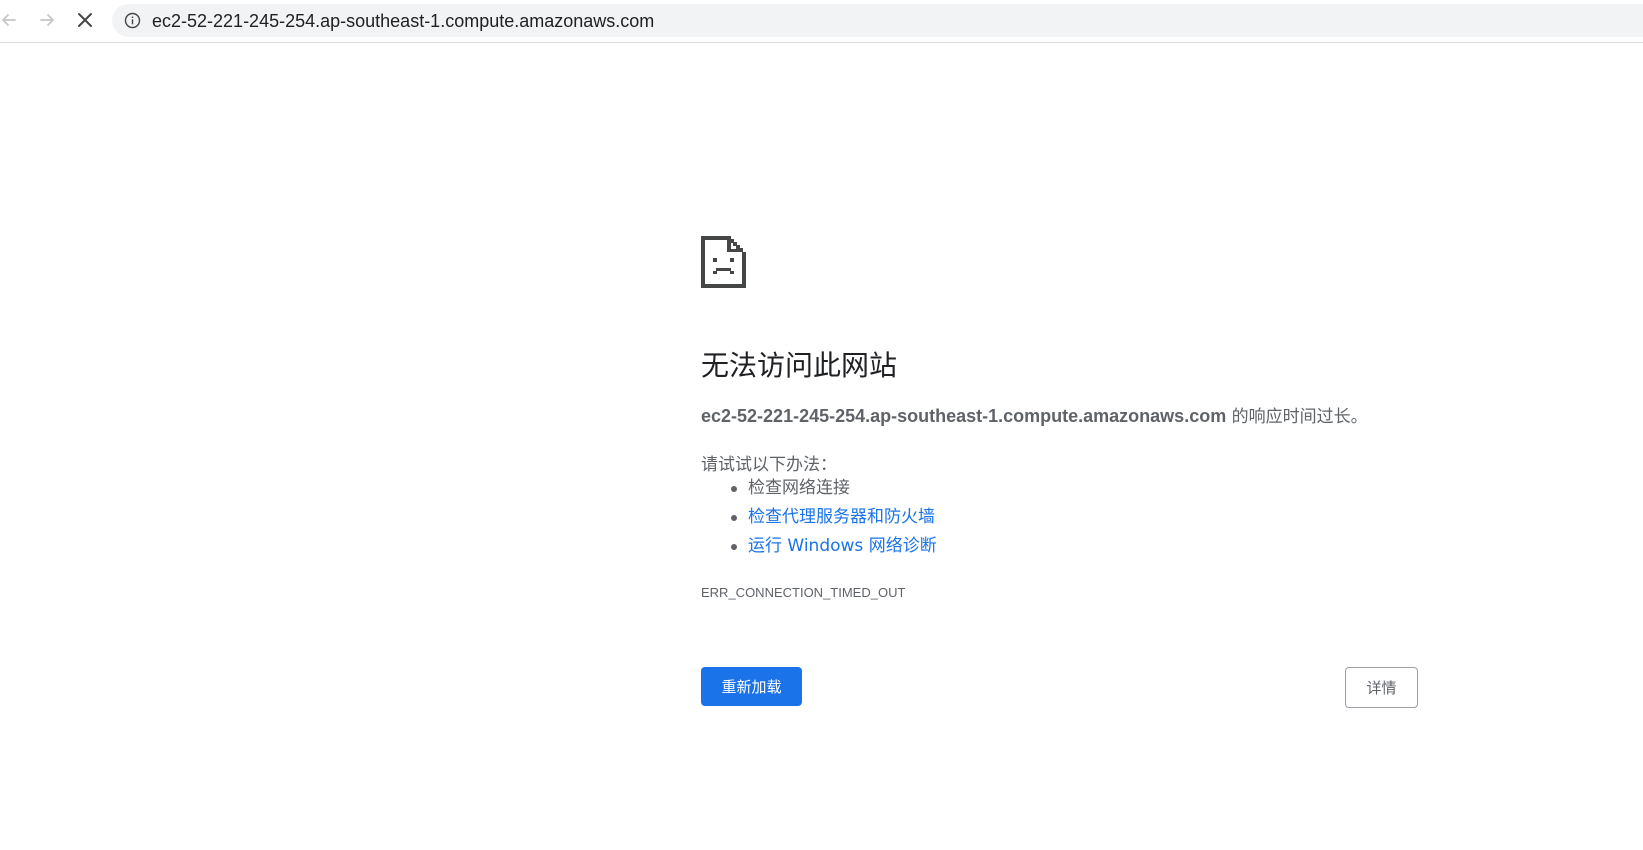 This screenshot has width=1643, height=850. What do you see at coordinates (769, 465) in the screenshot?
I see `suggestions-label: 请试试以下办法：` at bounding box center [769, 465].